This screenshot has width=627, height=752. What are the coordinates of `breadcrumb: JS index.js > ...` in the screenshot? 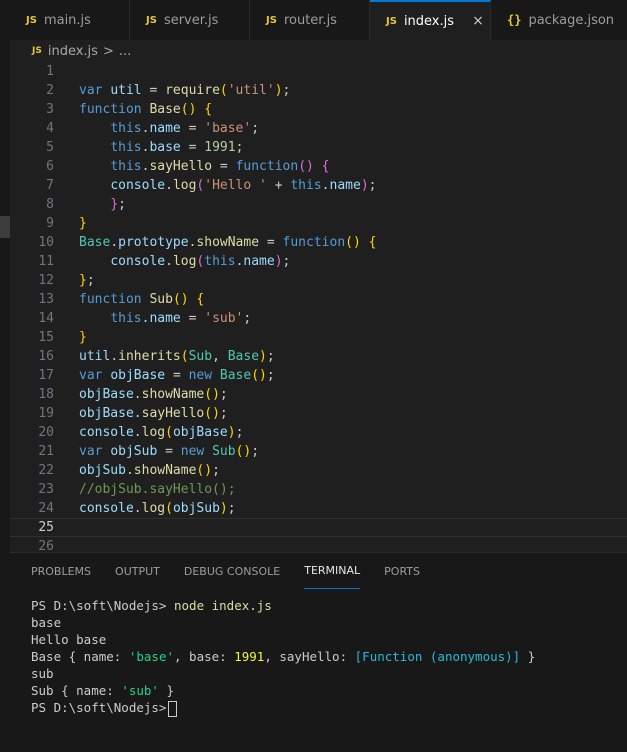 It's located at (318, 51).